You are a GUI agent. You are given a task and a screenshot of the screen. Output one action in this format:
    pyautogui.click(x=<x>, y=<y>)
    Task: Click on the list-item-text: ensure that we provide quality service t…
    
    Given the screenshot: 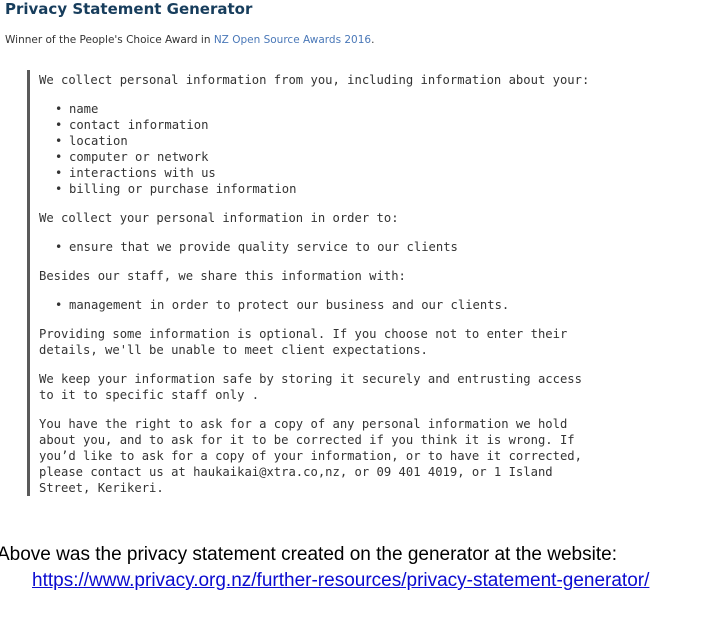 What is the action you would take?
    pyautogui.click(x=263, y=247)
    